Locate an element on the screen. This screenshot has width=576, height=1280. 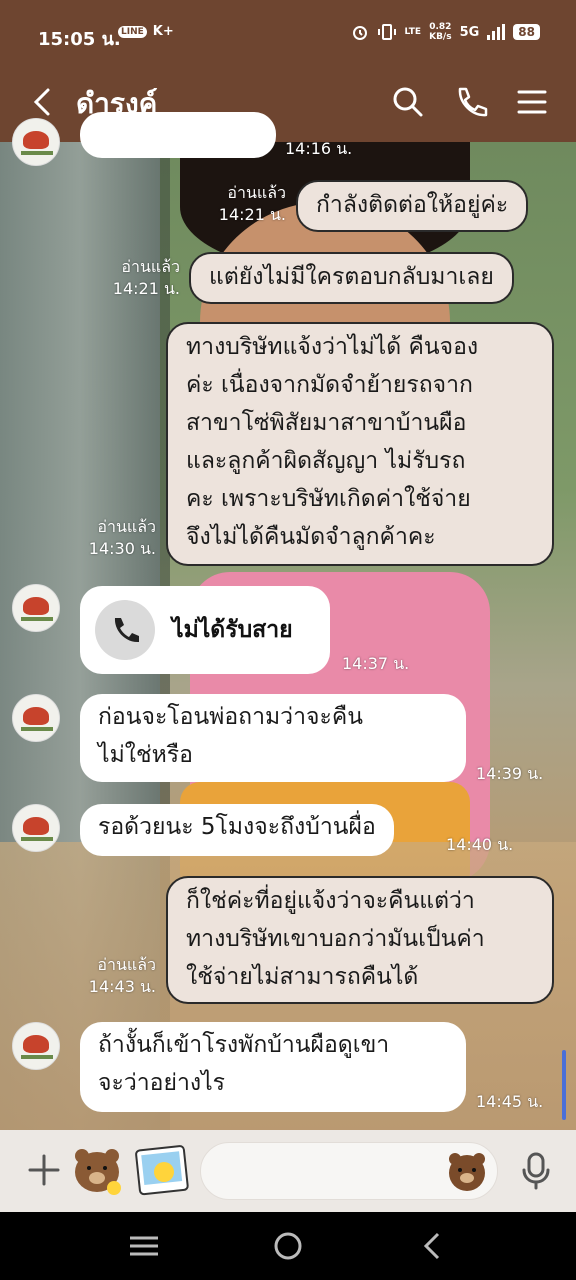
vibrate-icon is located at coordinates (386, 32).